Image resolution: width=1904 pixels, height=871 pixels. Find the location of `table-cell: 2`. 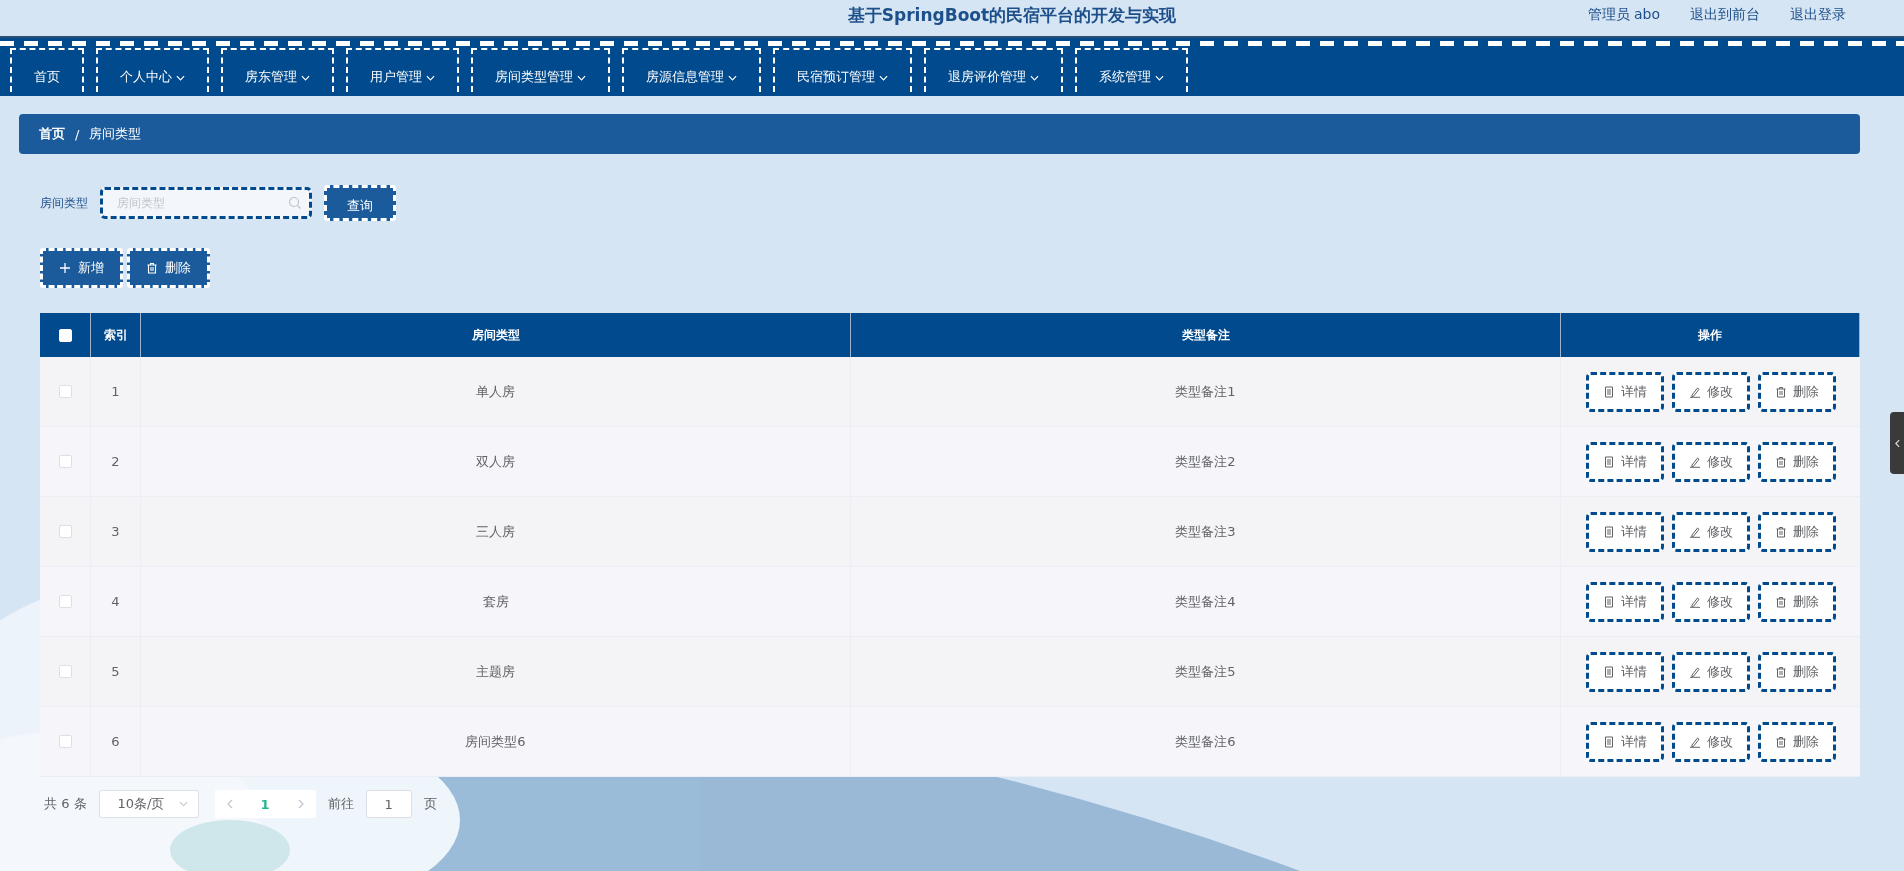

table-cell: 2 is located at coordinates (115, 461).